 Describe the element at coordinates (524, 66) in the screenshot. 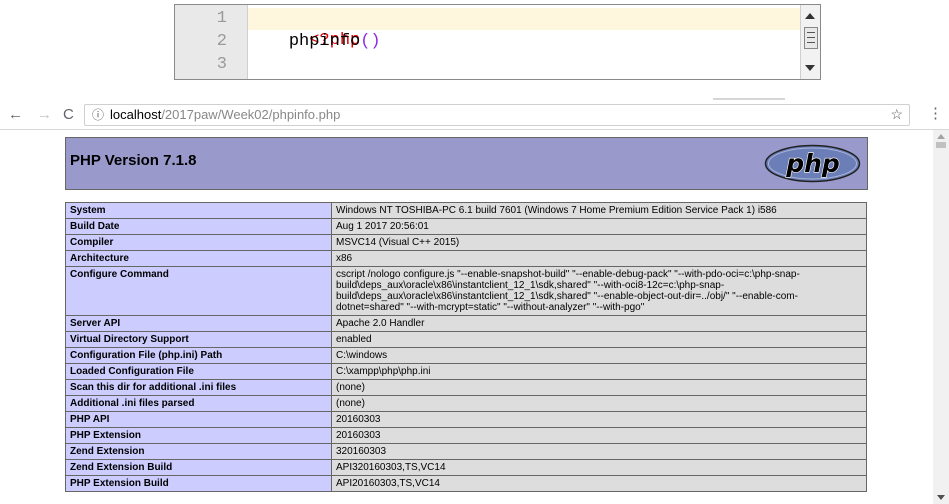

I see `code-line: ?>` at that location.